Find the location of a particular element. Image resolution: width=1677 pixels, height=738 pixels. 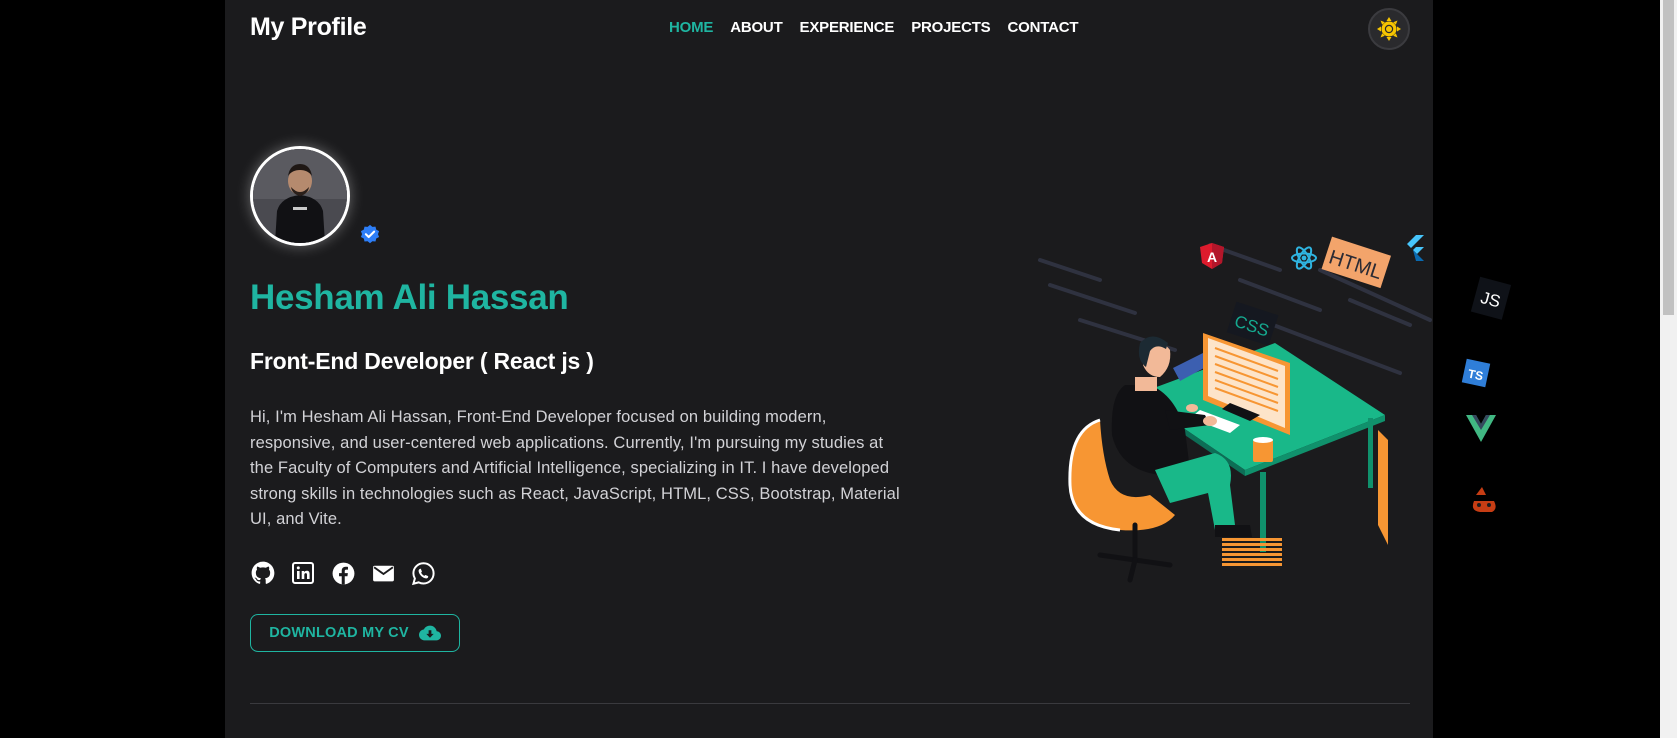

linkedin-link is located at coordinates (303, 573).